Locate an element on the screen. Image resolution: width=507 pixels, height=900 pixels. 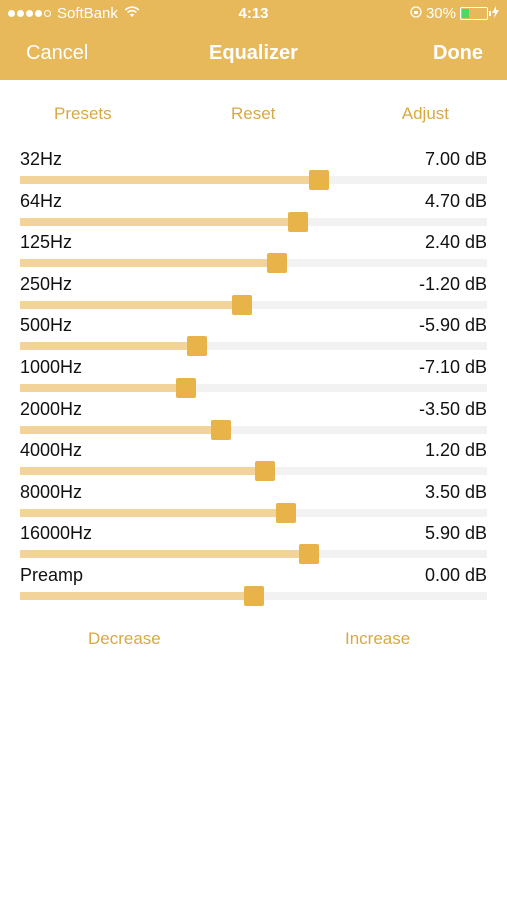
band-label: 500Hz is located at coordinates (46, 325).